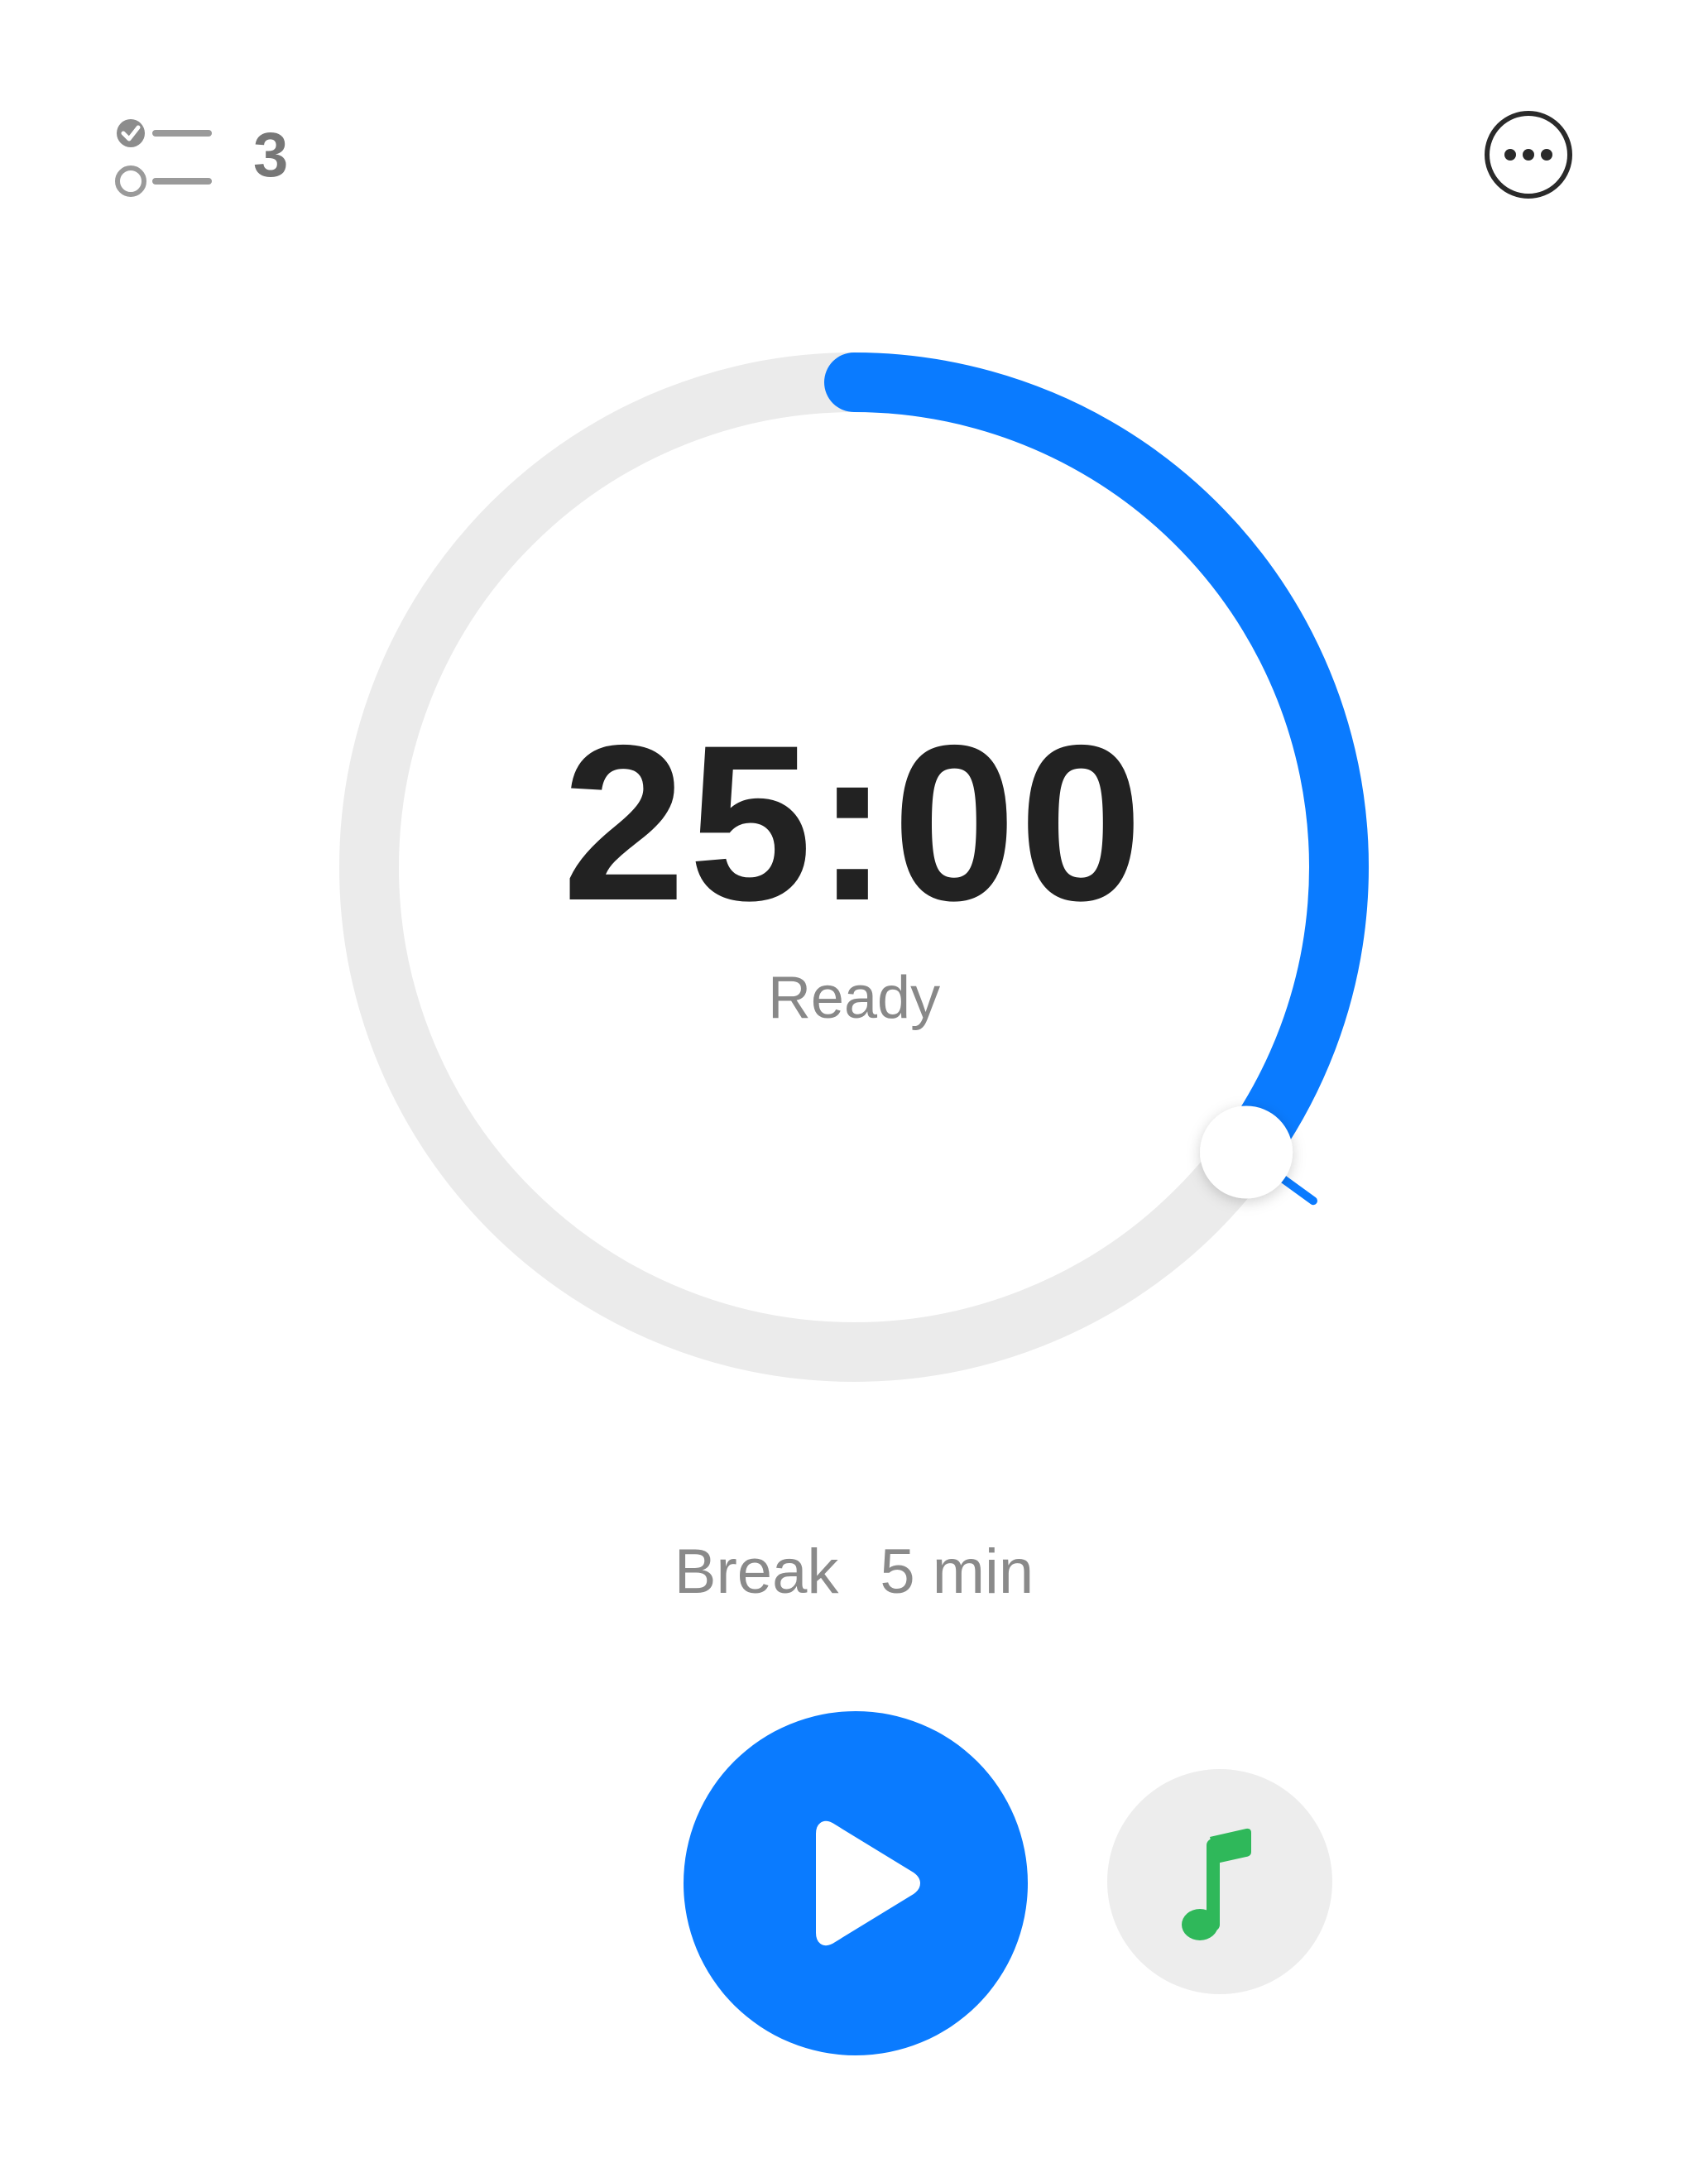  Describe the element at coordinates (1246, 1152) in the screenshot. I see `timer-dial-handle` at that location.